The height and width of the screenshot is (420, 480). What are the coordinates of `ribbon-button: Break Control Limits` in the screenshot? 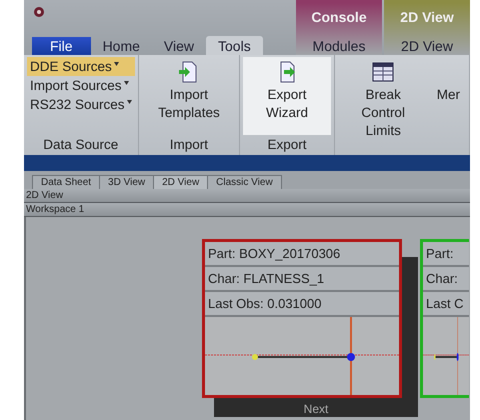 It's located at (383, 106).